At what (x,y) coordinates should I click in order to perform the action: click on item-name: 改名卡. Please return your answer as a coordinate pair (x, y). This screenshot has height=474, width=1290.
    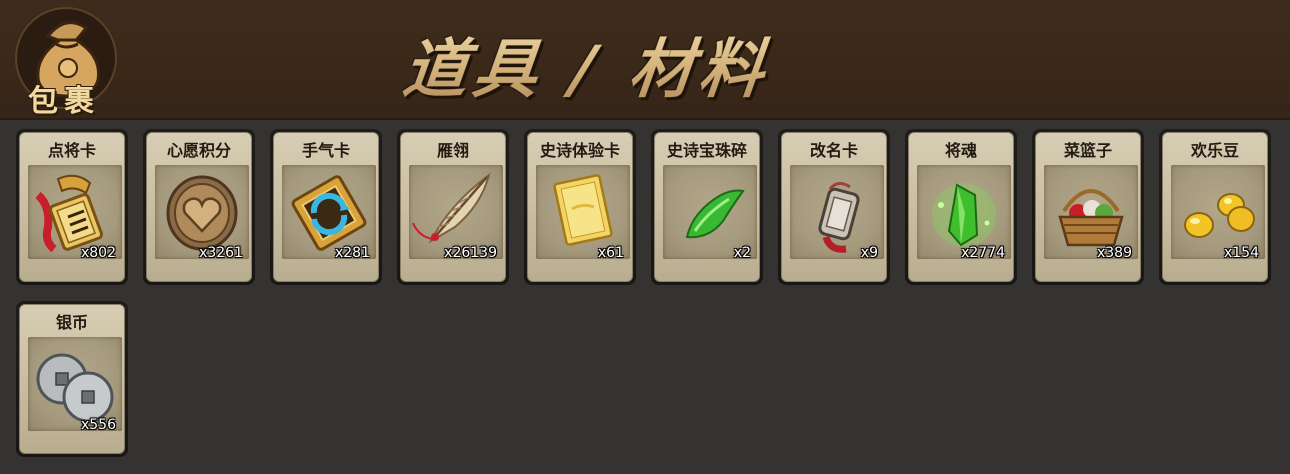
    Looking at the image, I should click on (833, 150).